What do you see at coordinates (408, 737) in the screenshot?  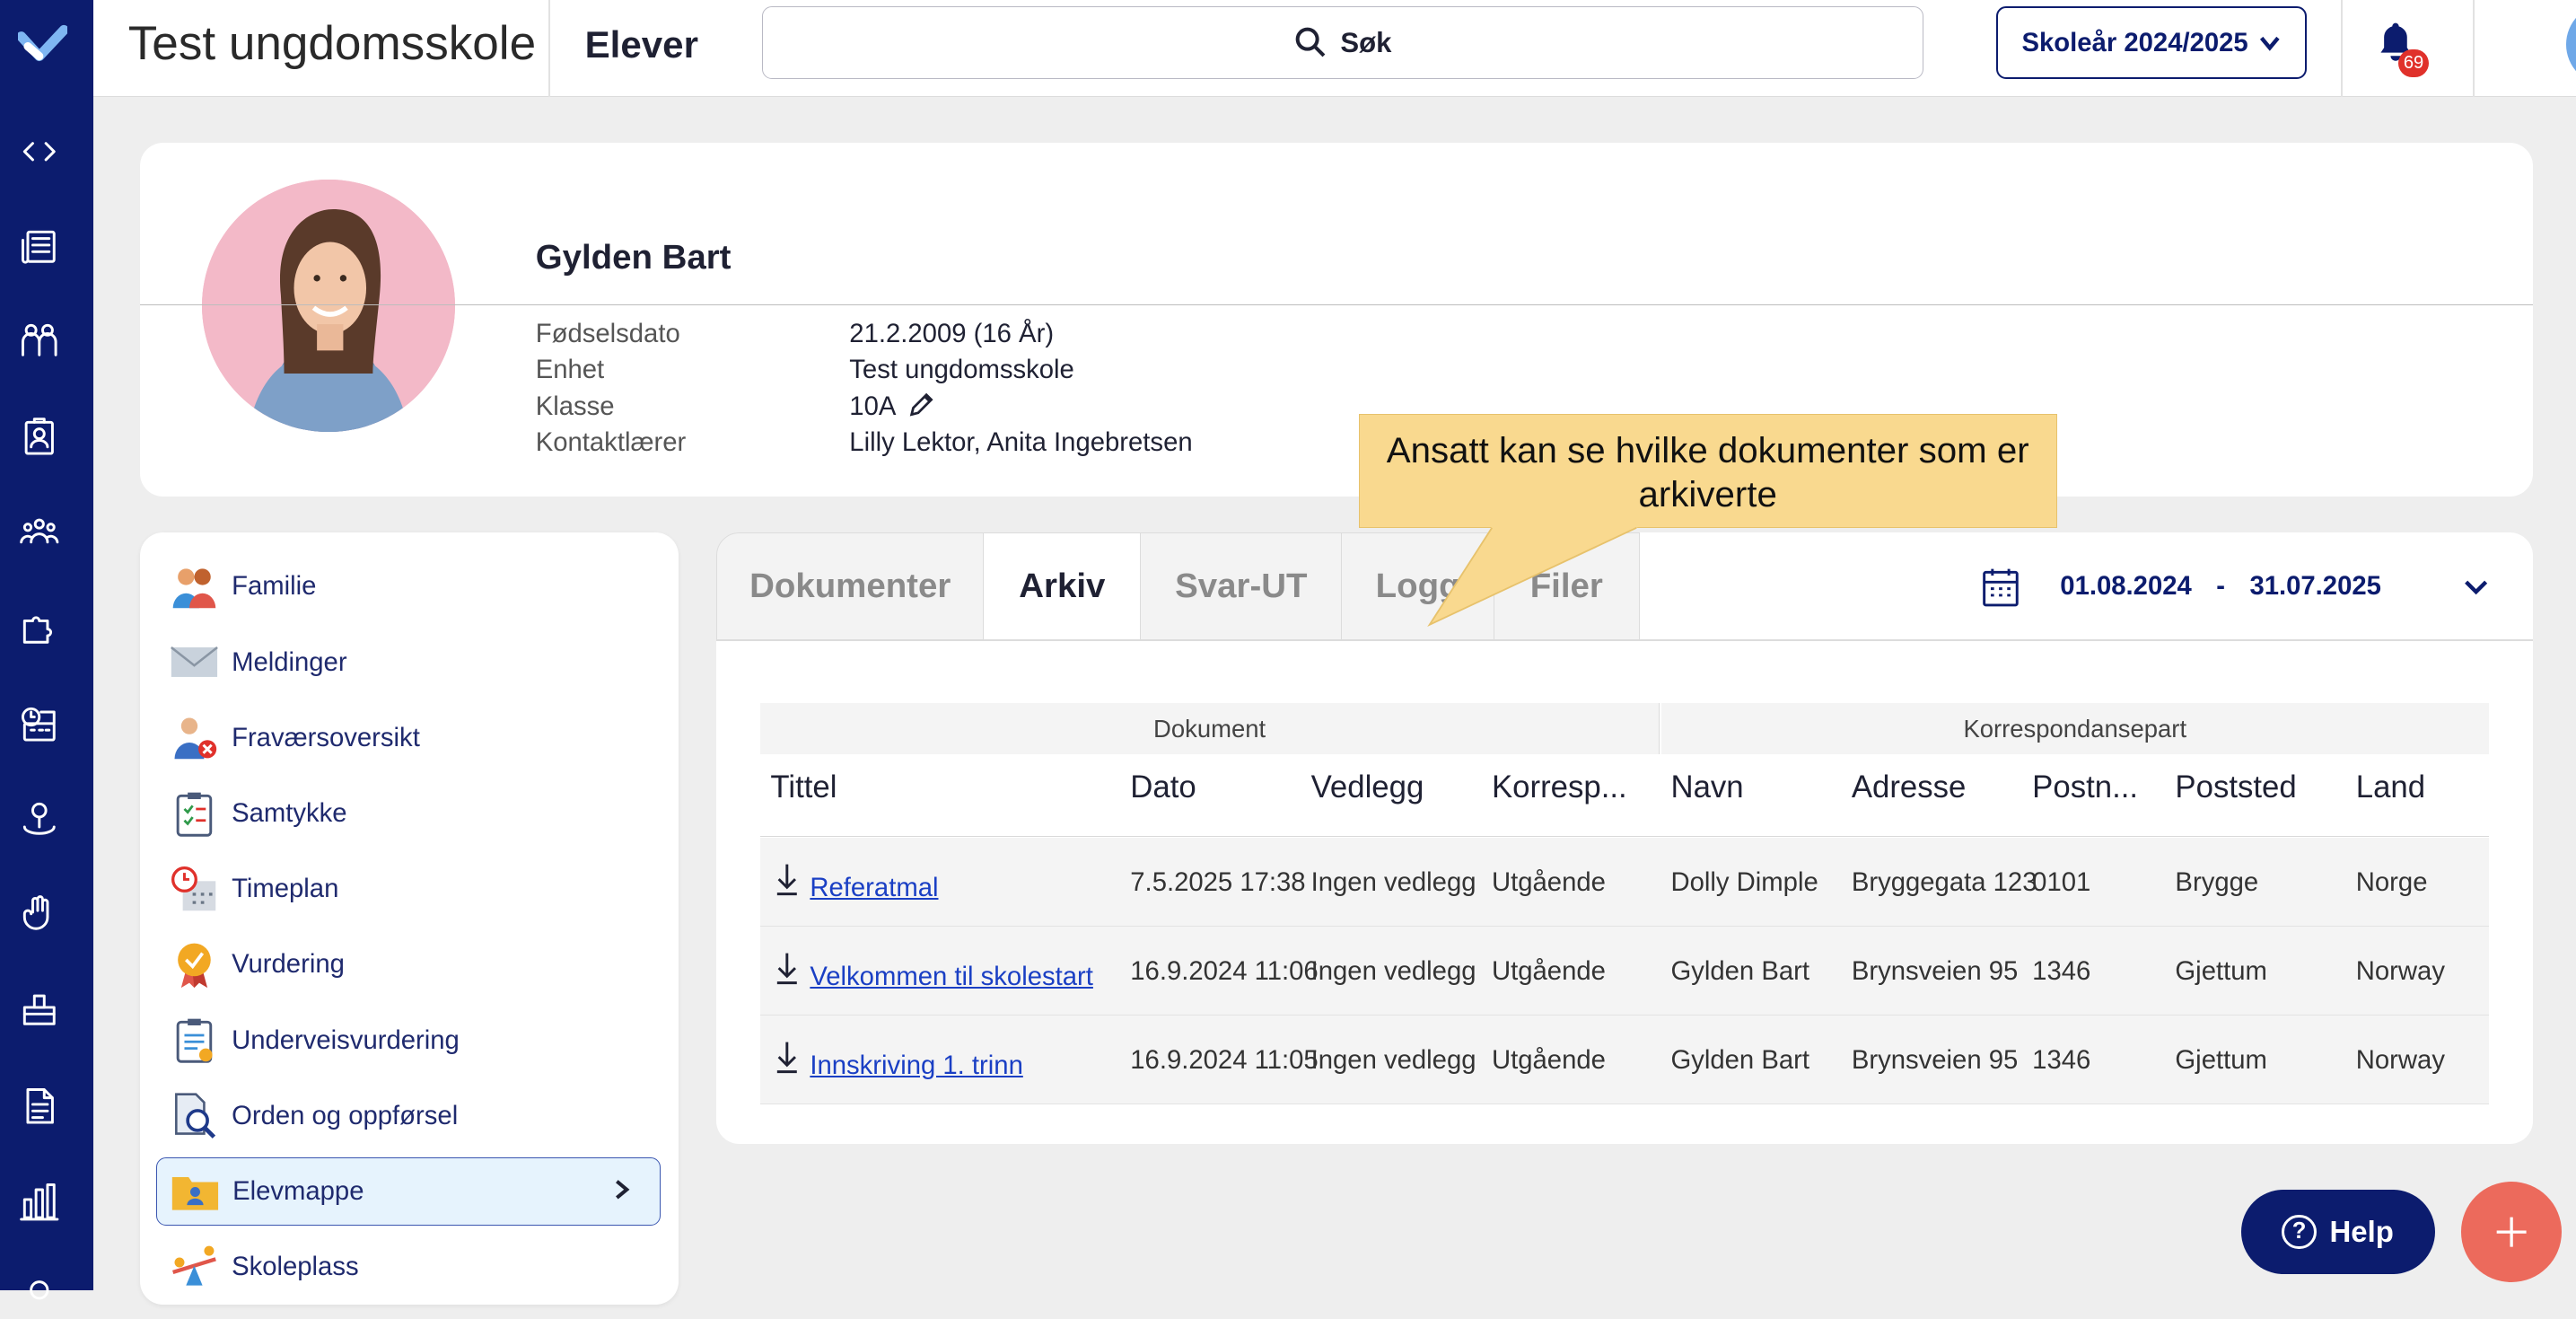 I see `menu-item-fravaersoversikt: Fraværsoversikt` at bounding box center [408, 737].